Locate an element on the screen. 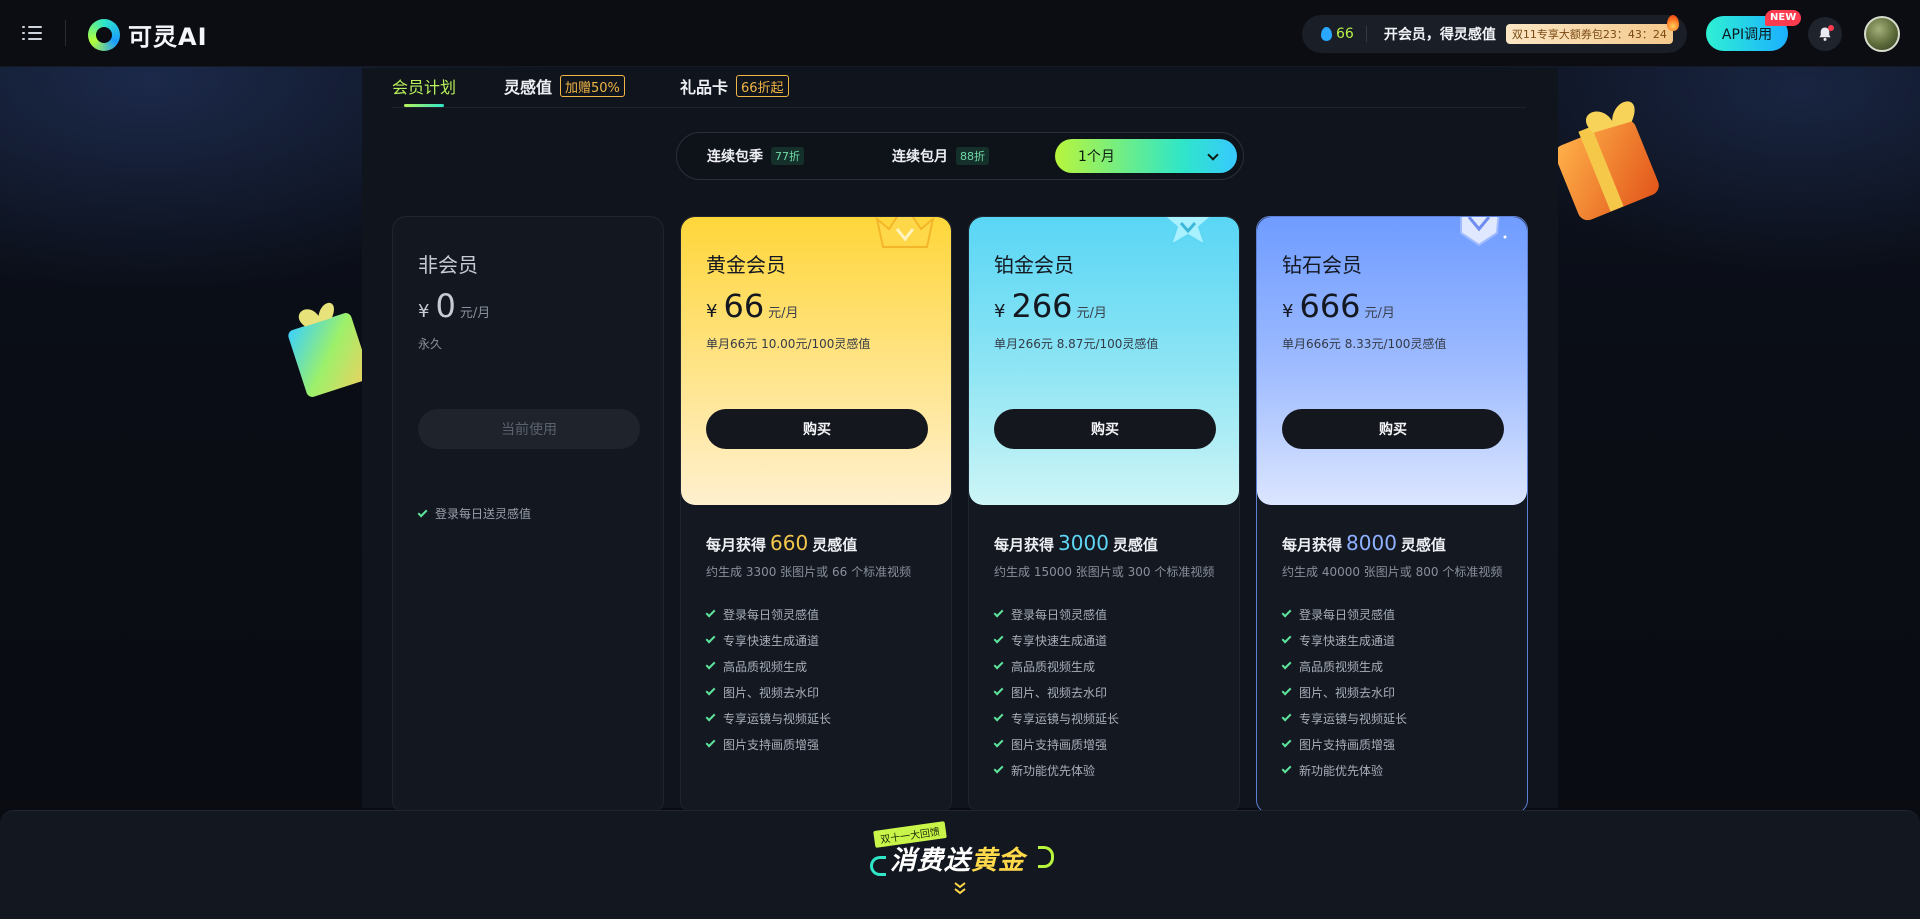 Image resolution: width=1920 pixels, height=919 pixels. feature-text: 图片支持画质增强 is located at coordinates (771, 744).